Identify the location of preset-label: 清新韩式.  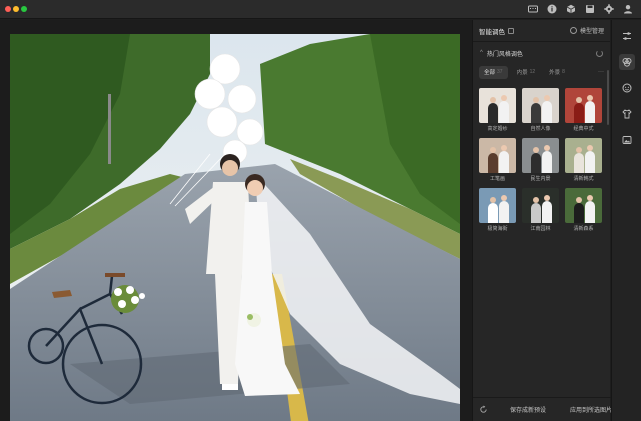
(583, 179).